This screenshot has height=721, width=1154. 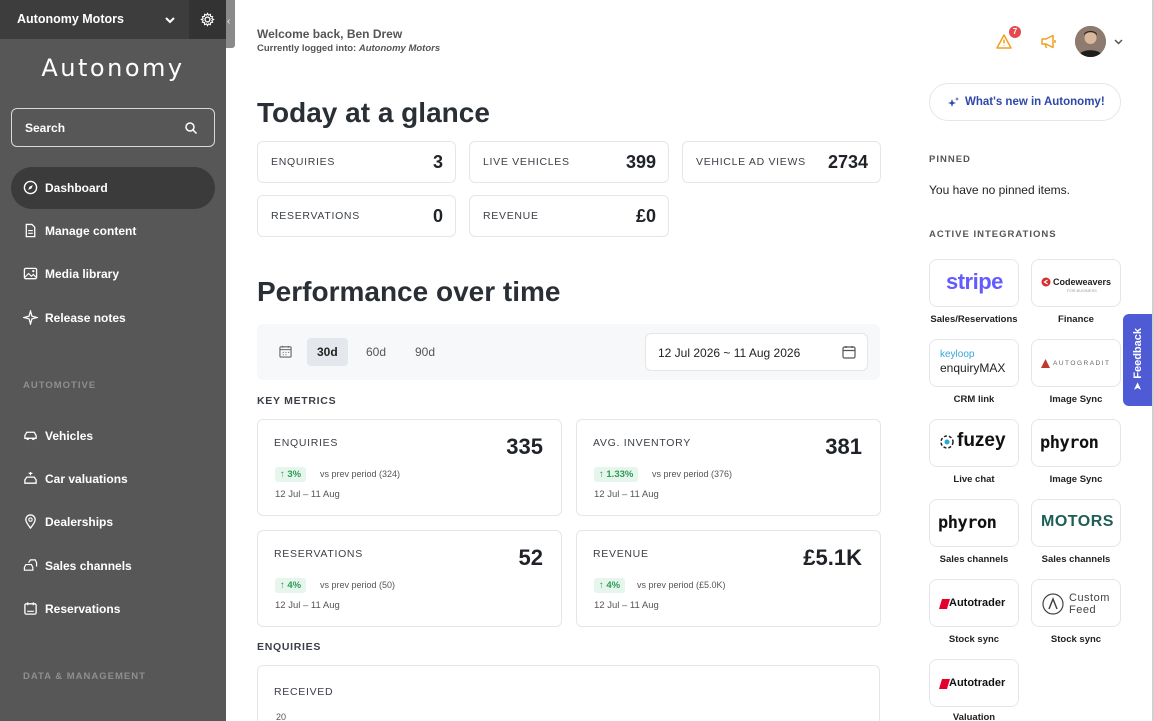 I want to click on arrow-icon: ➤, so click(x=1138, y=385).